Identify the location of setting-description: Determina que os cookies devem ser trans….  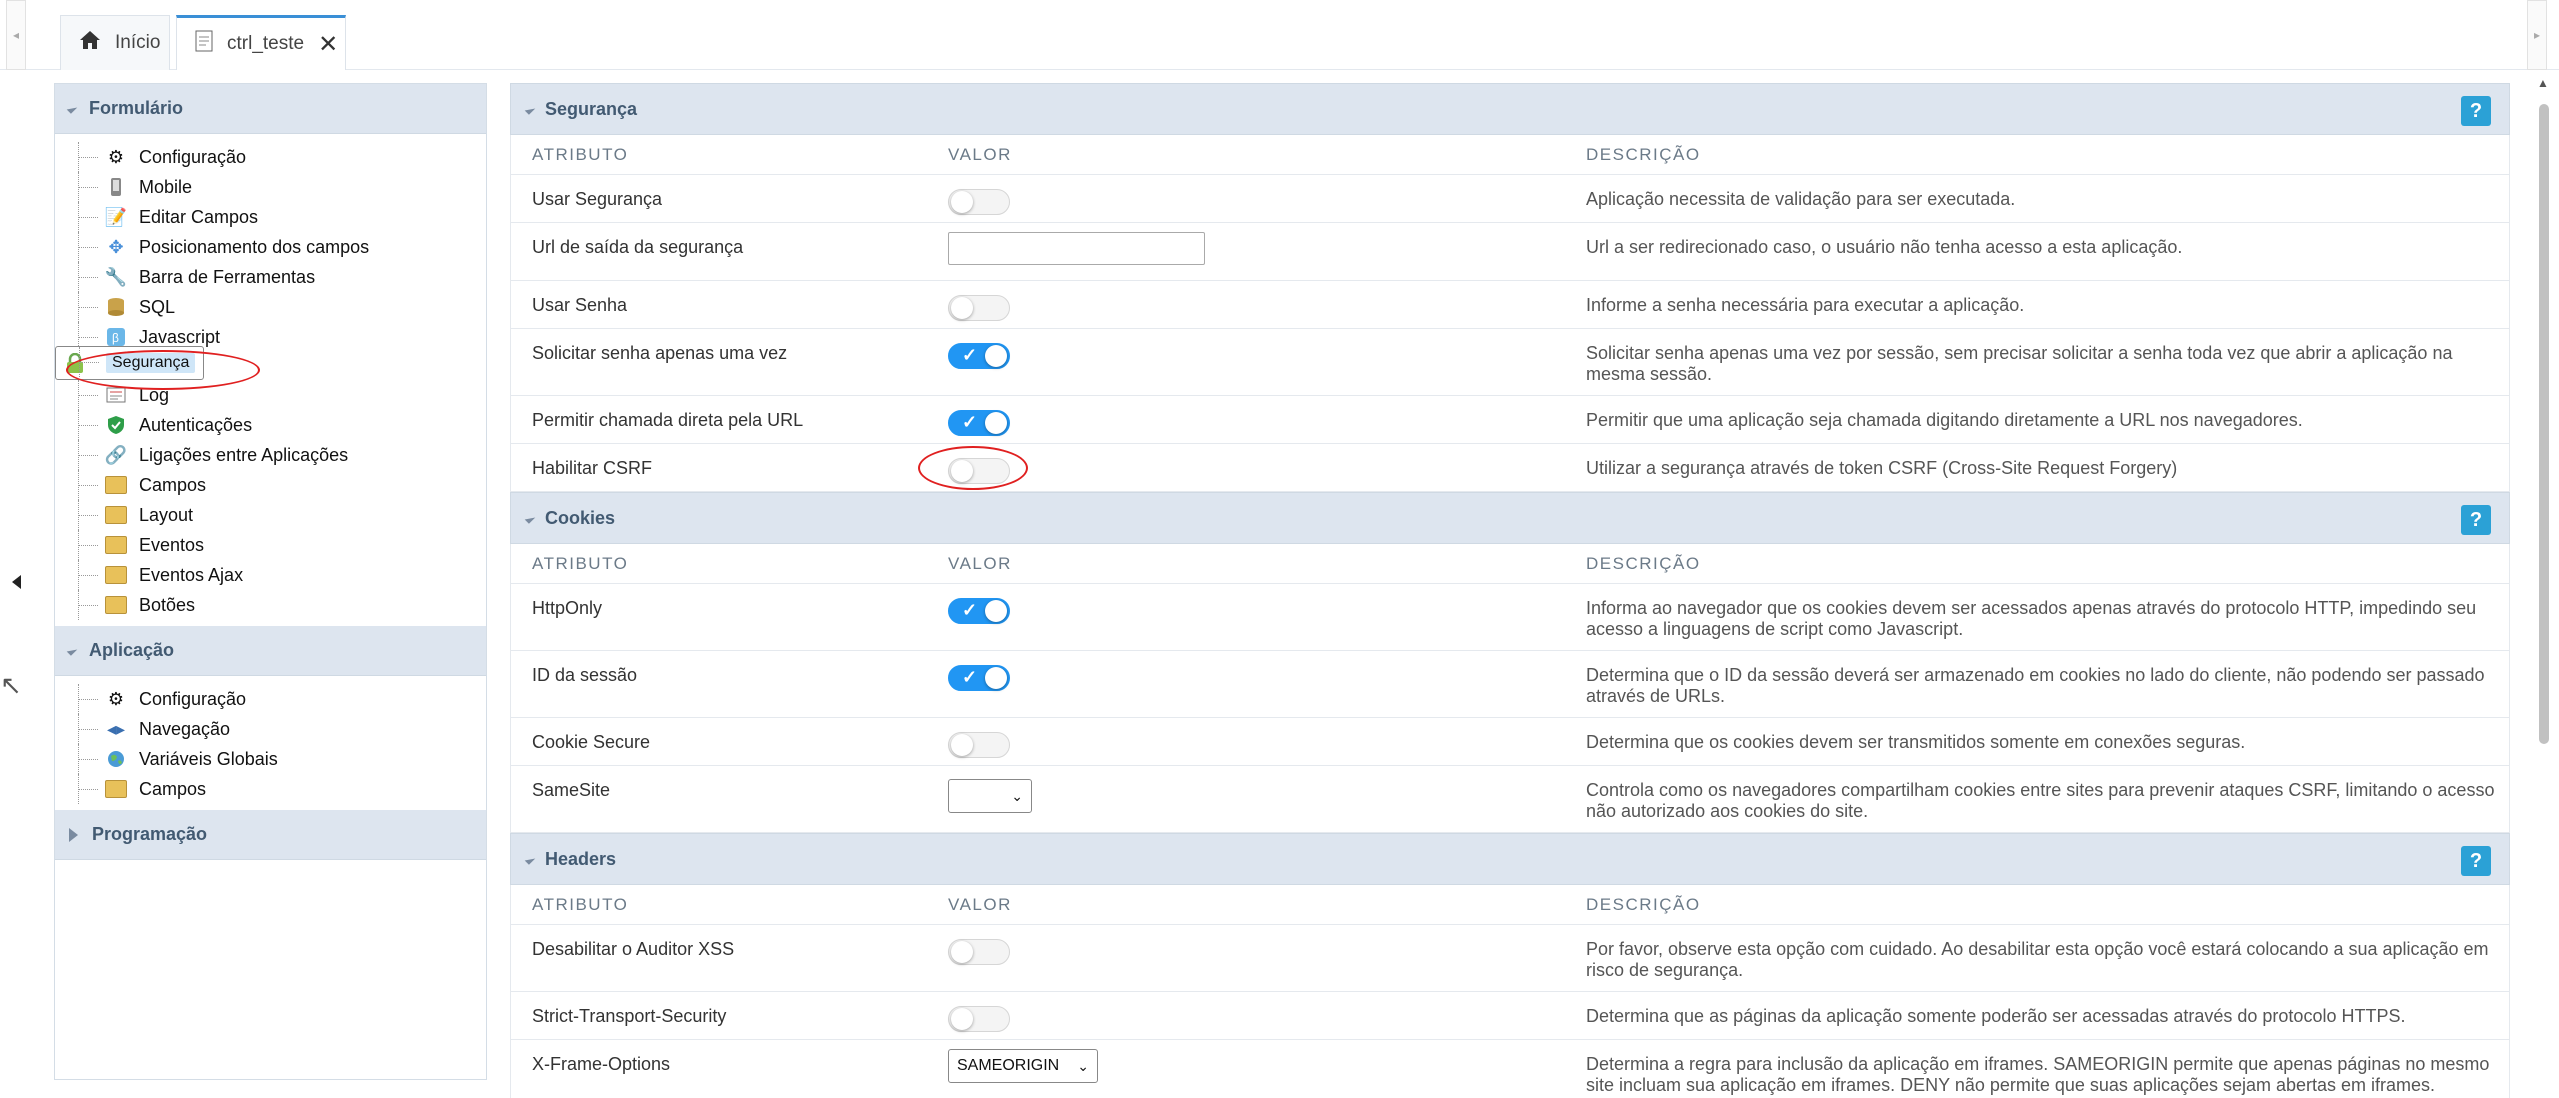
(1916, 742).